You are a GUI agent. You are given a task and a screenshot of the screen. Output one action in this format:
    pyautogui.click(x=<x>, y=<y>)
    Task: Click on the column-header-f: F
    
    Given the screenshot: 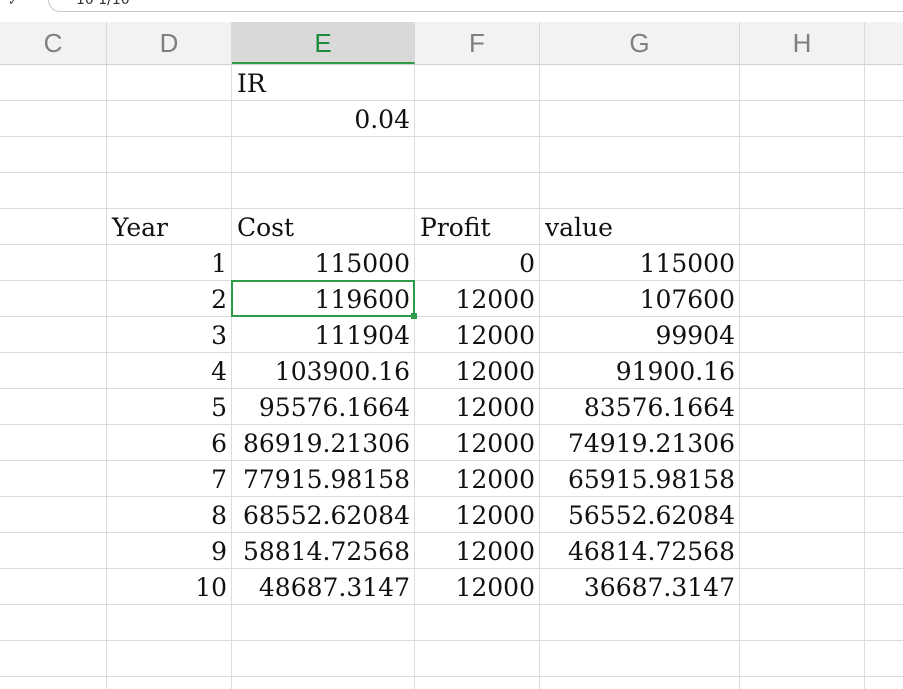 What is the action you would take?
    pyautogui.click(x=477, y=43)
    